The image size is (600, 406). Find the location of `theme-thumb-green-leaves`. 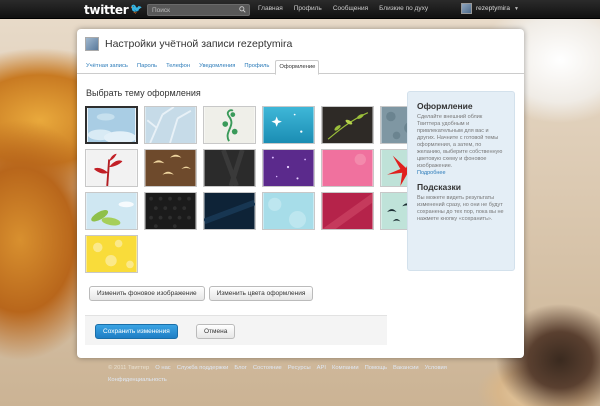

theme-thumb-green-leaves is located at coordinates (111, 211).